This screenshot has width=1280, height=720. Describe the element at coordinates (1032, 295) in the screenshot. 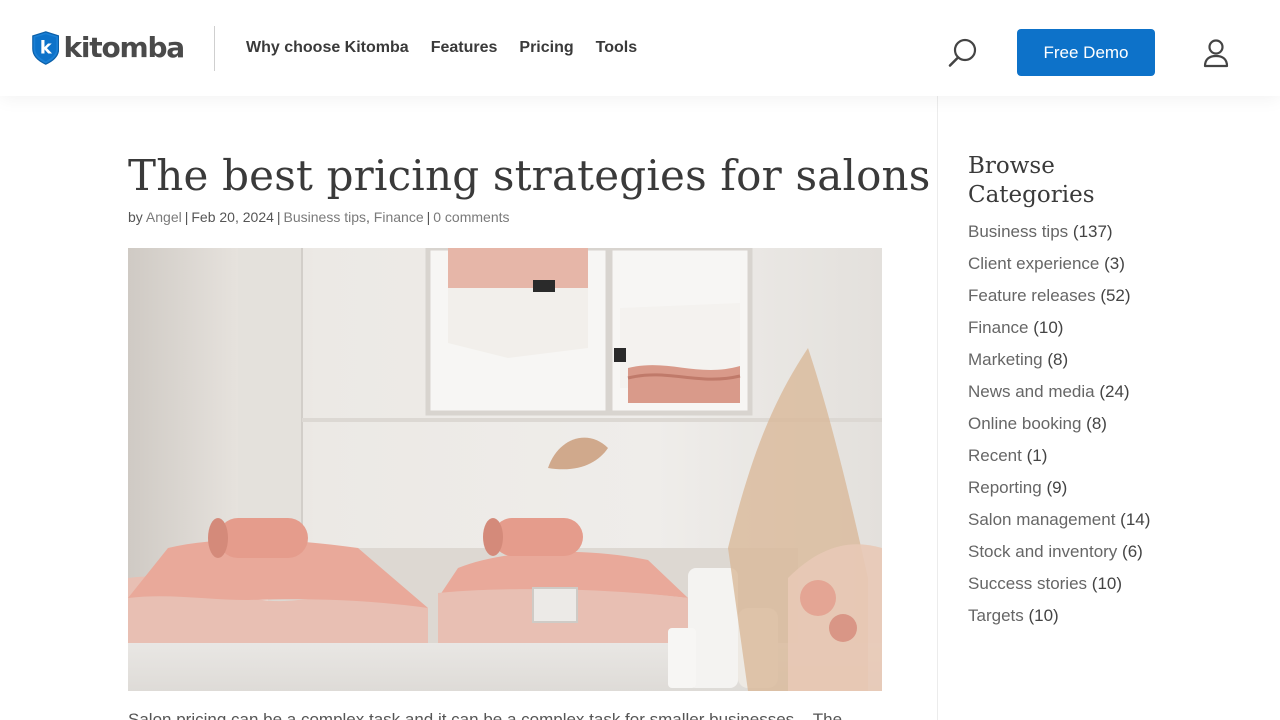

I see `category-link: Feature releases` at that location.